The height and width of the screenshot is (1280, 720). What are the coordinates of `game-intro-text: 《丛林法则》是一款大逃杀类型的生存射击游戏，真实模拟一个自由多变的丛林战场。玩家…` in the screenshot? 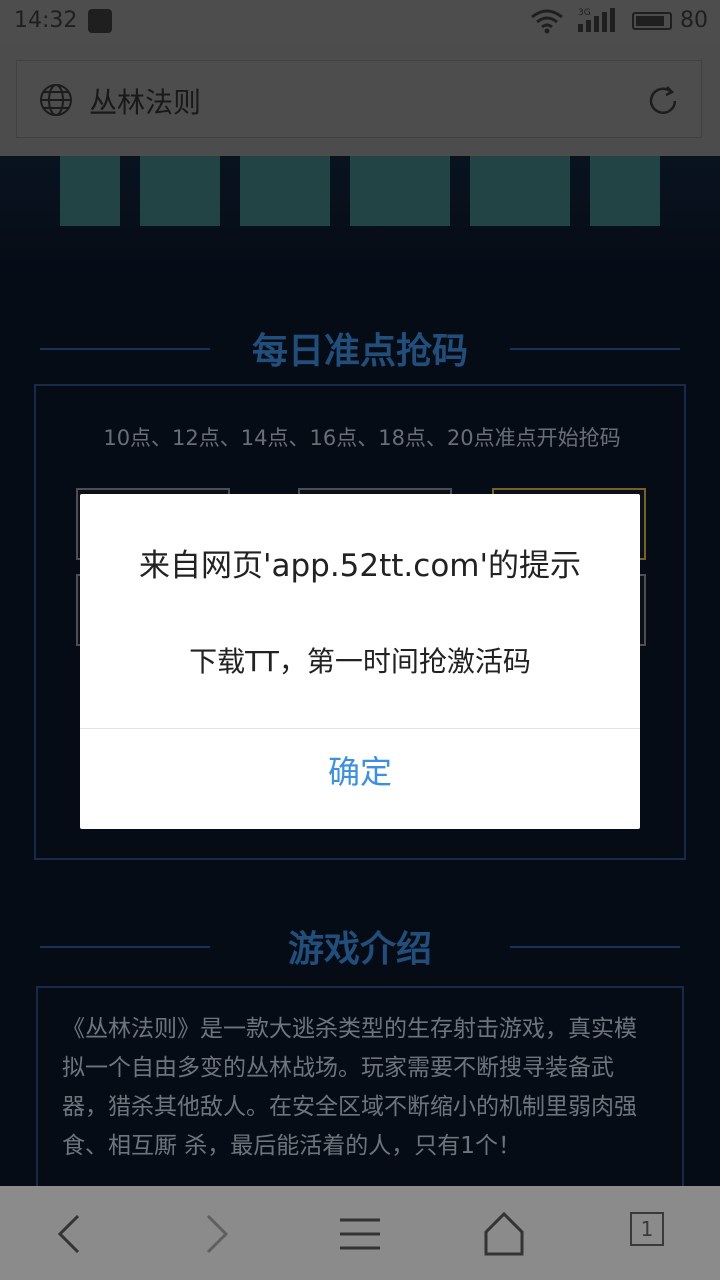 It's located at (349, 1087).